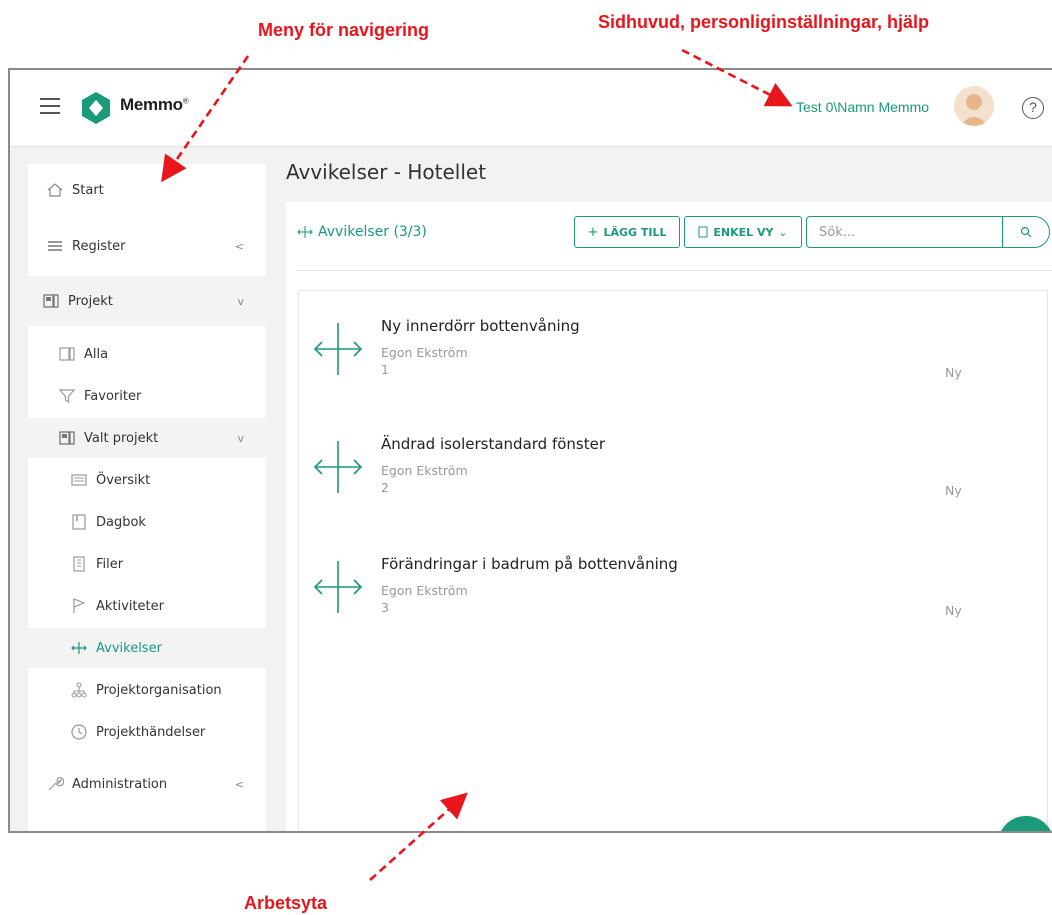 The image size is (1052, 915). I want to click on sidebar-item-label: Projekthändelser, so click(151, 732).